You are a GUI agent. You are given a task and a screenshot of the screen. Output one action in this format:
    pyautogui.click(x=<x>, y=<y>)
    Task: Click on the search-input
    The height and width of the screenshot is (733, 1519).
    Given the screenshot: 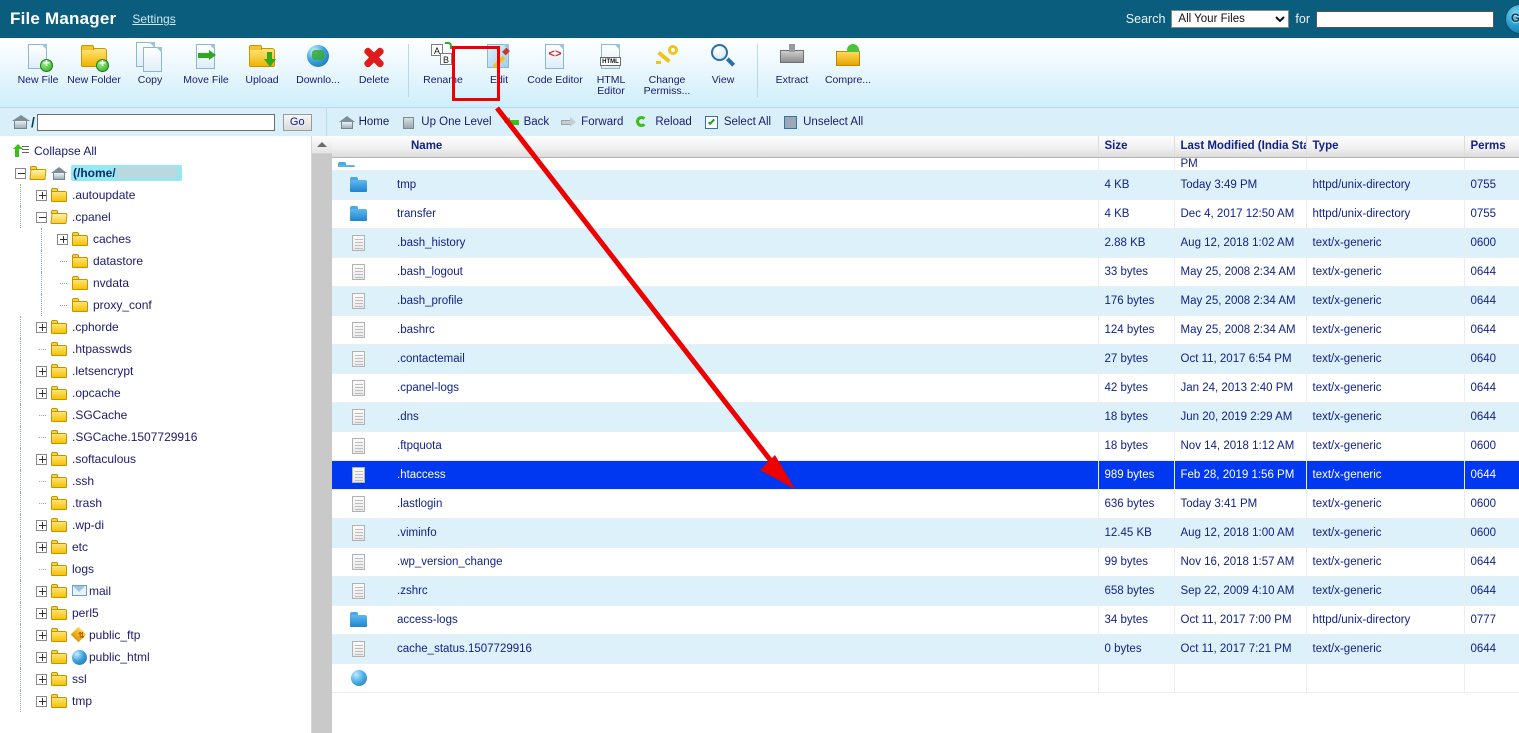 What is the action you would take?
    pyautogui.click(x=1405, y=19)
    